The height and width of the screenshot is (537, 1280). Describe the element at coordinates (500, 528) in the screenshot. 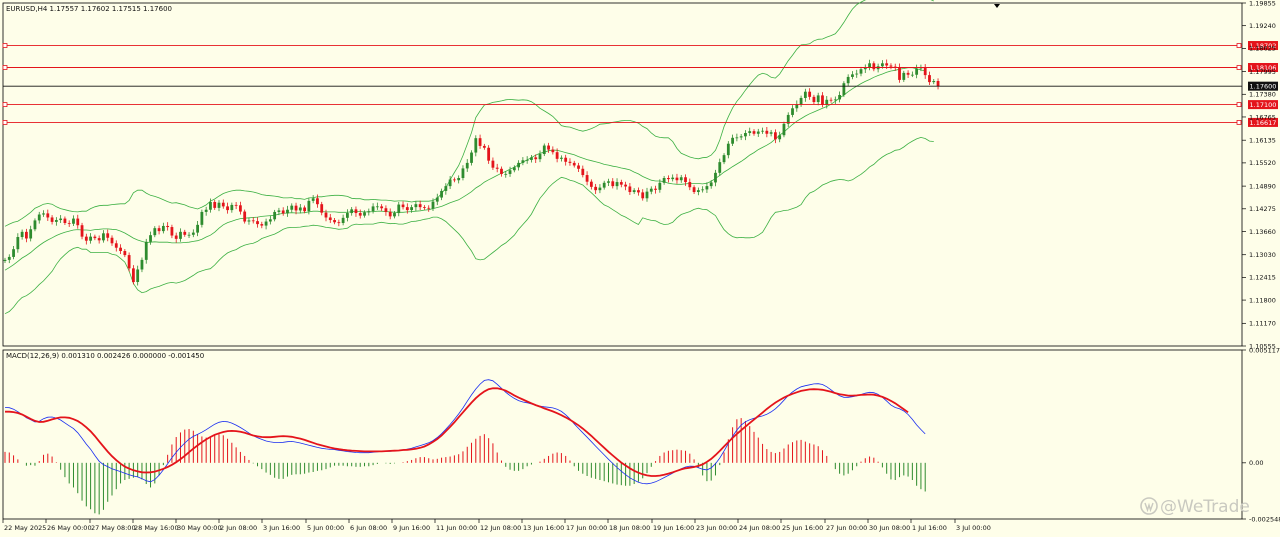

I see `time-tick-label: 12 Jun 08:00` at that location.